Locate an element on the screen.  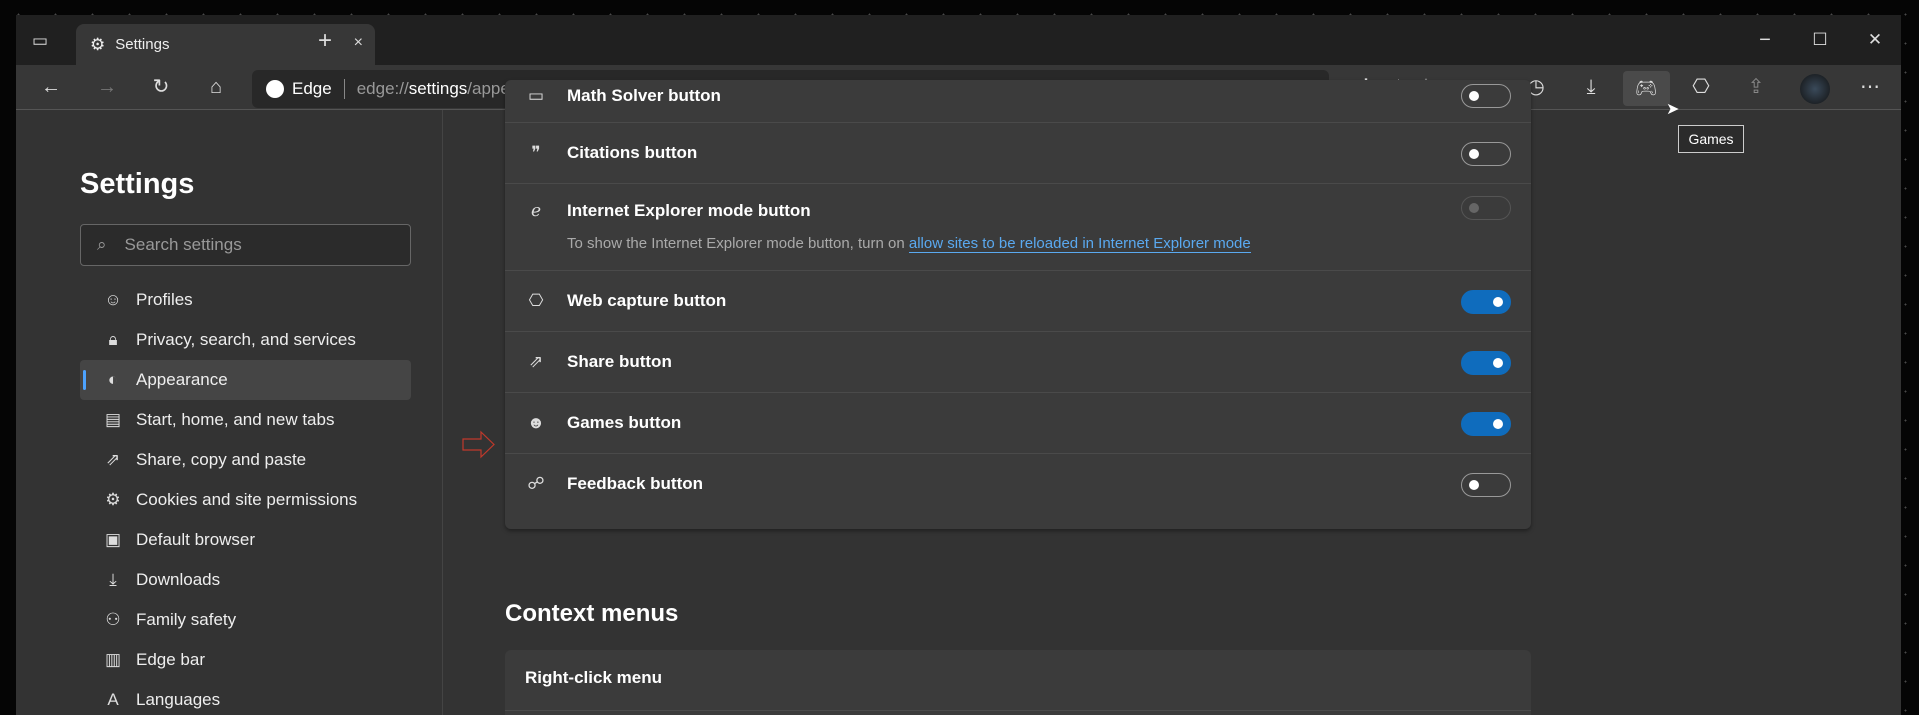
sidebar-item-privacy-search-and-services: 🔒︎ Privacy, search, and services is located at coordinates (245, 340).